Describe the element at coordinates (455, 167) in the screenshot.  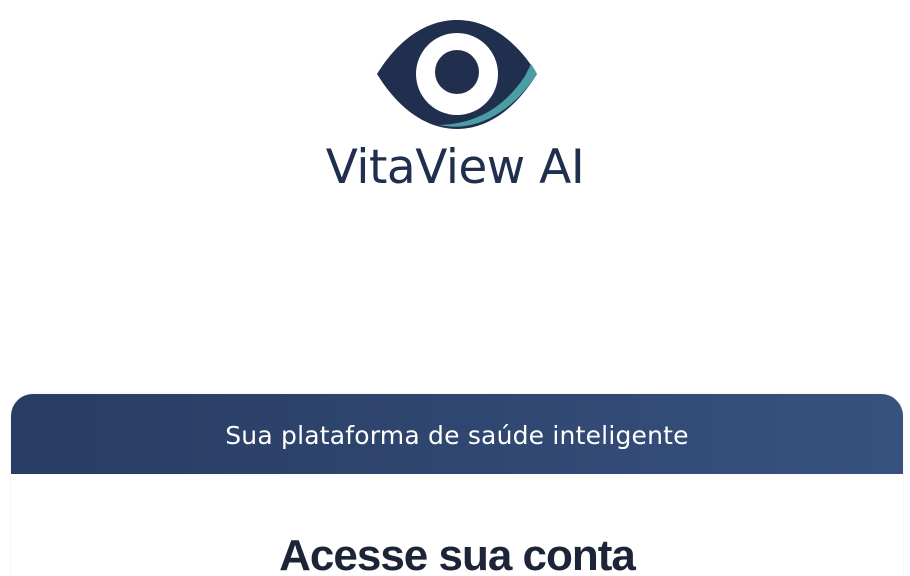
I see `brand-name: VitaView AI` at that location.